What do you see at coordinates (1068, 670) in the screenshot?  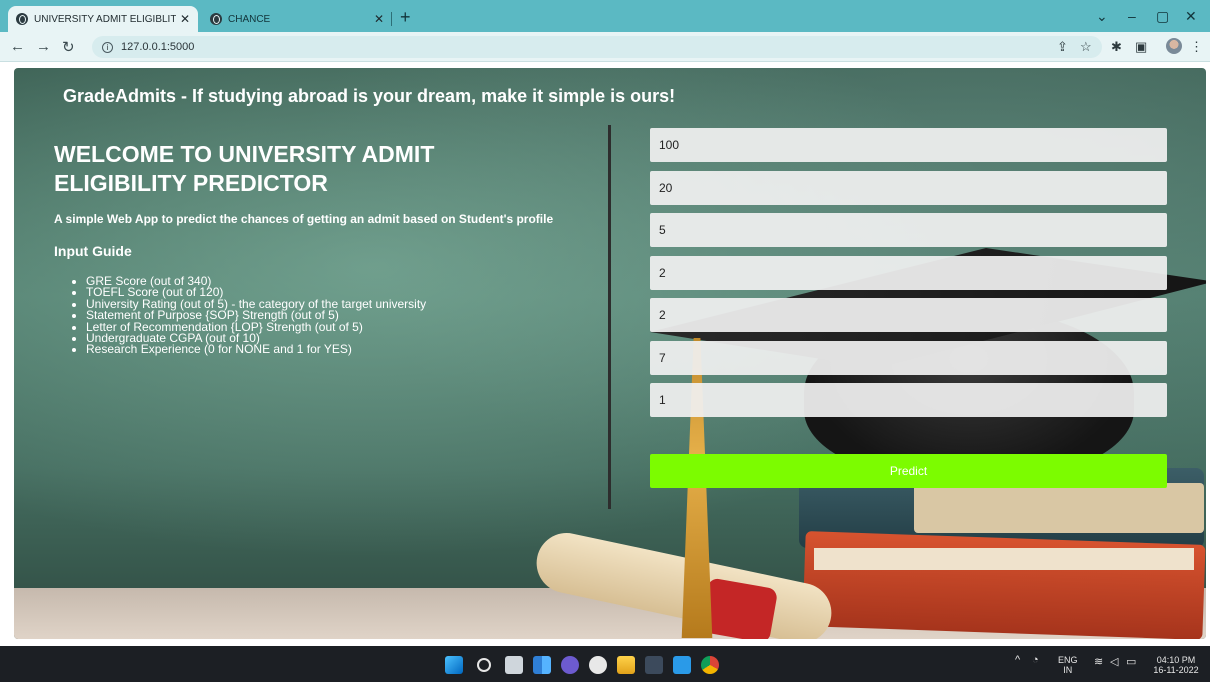 I see `region-code: IN` at bounding box center [1068, 670].